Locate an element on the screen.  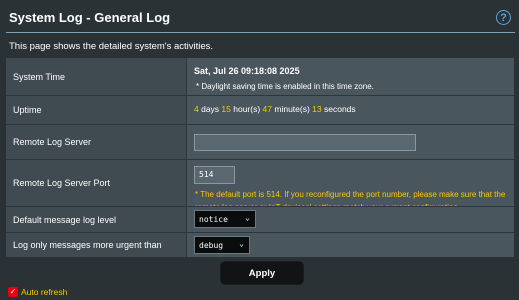
auto-refresh-toggle: ✓ Auto refresh is located at coordinates (37, 292).